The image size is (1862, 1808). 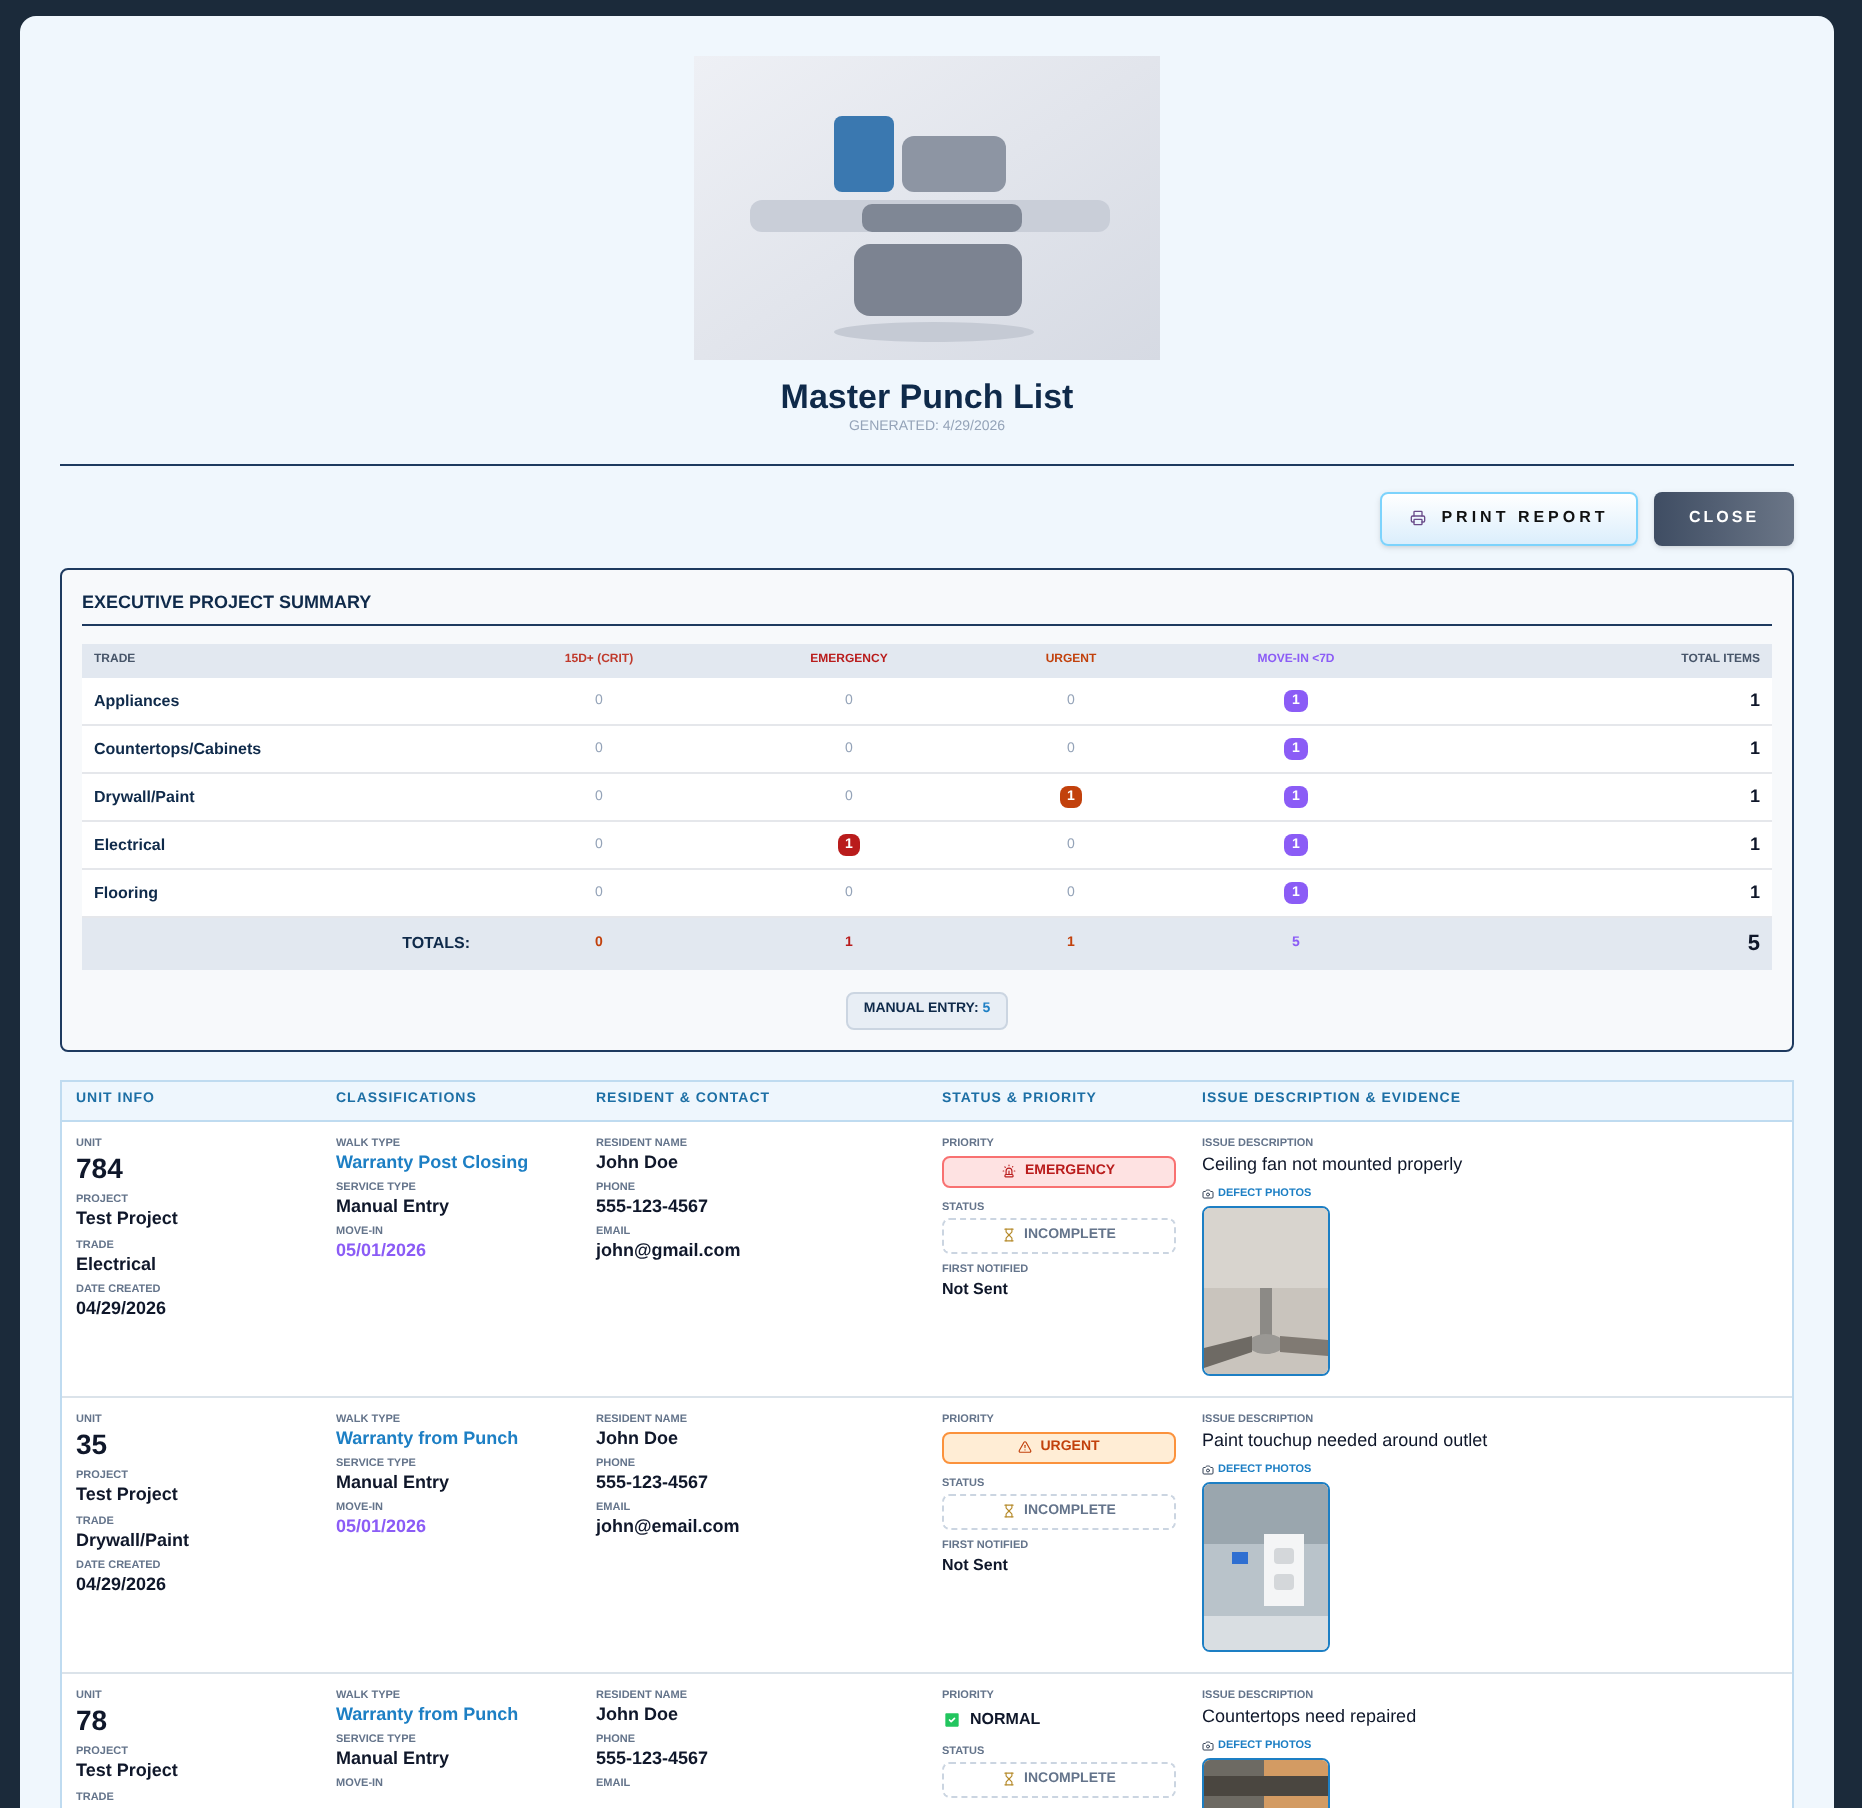 What do you see at coordinates (433, 1162) in the screenshot?
I see `field-value: Warranty Post Closing` at bounding box center [433, 1162].